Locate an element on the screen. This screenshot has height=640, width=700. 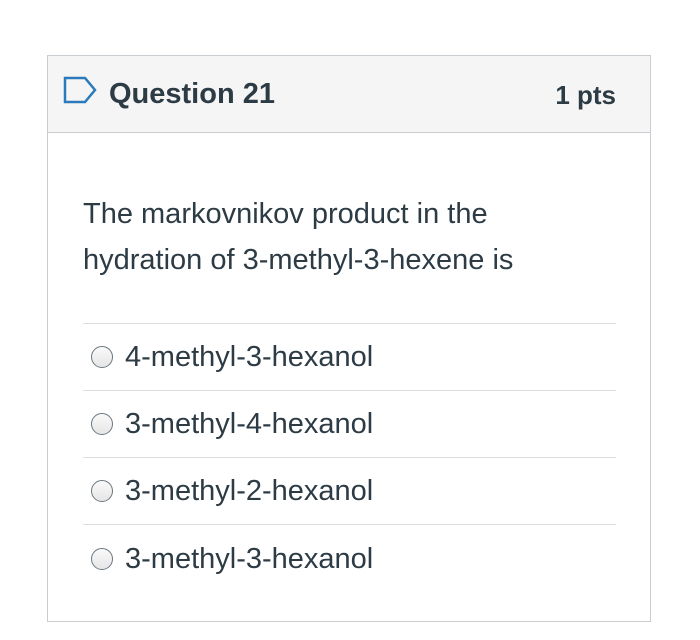
answer-label: 3-methyl-3-hexanol is located at coordinates (249, 558).